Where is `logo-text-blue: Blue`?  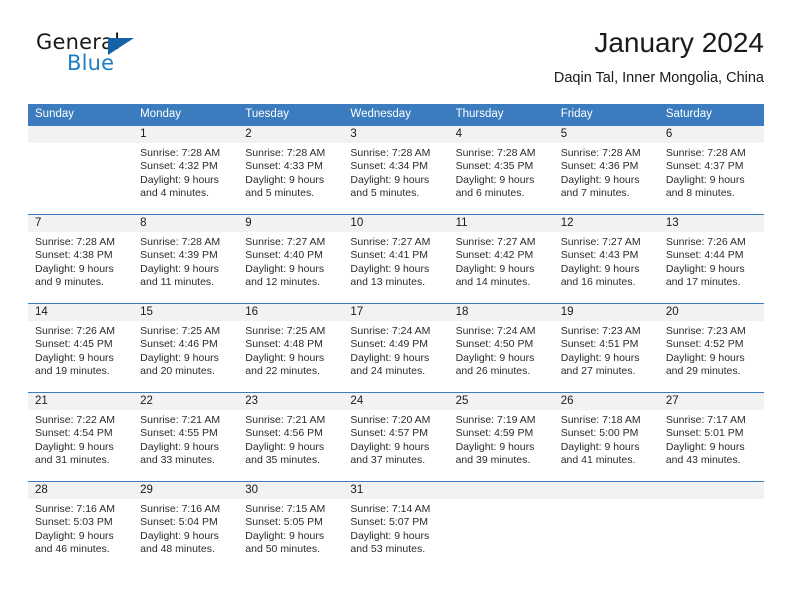 logo-text-blue: Blue is located at coordinates (91, 63).